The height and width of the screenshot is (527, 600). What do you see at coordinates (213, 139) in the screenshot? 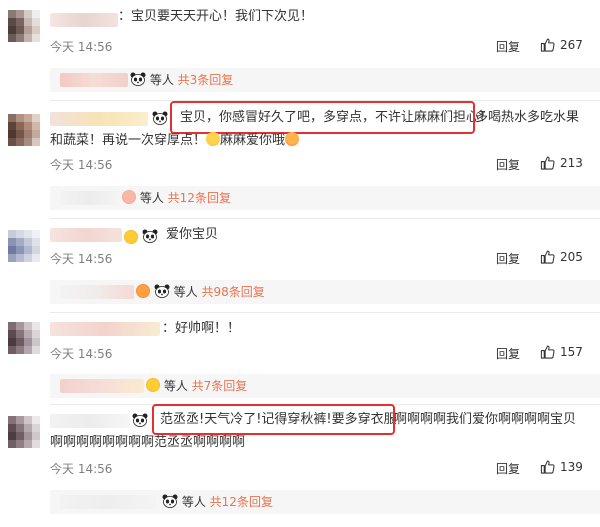
I see `crying-emoji-icon` at bounding box center [213, 139].